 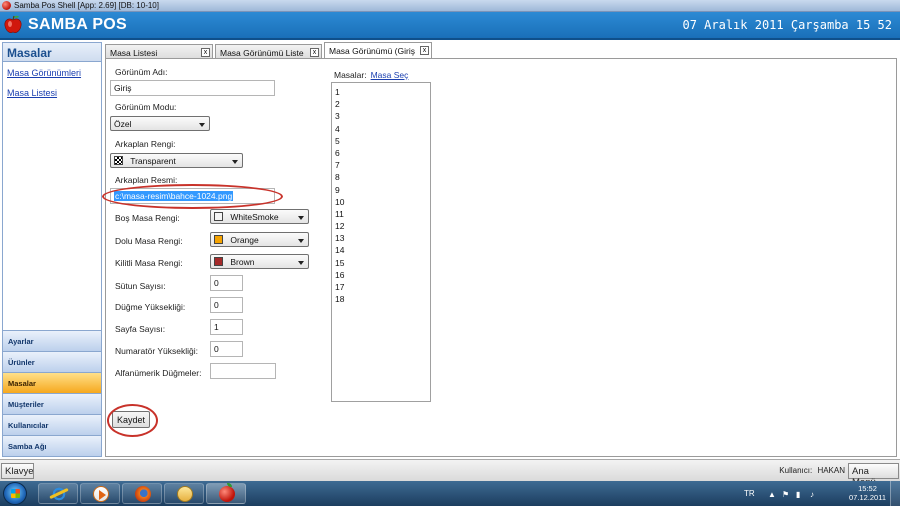 What do you see at coordinates (812, 494) in the screenshot?
I see `volume-icon: ♪` at bounding box center [812, 494].